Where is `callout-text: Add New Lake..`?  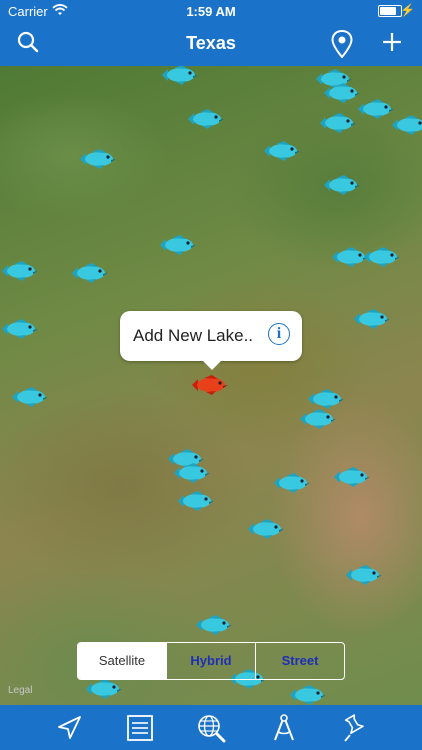 callout-text: Add New Lake.. is located at coordinates (193, 335).